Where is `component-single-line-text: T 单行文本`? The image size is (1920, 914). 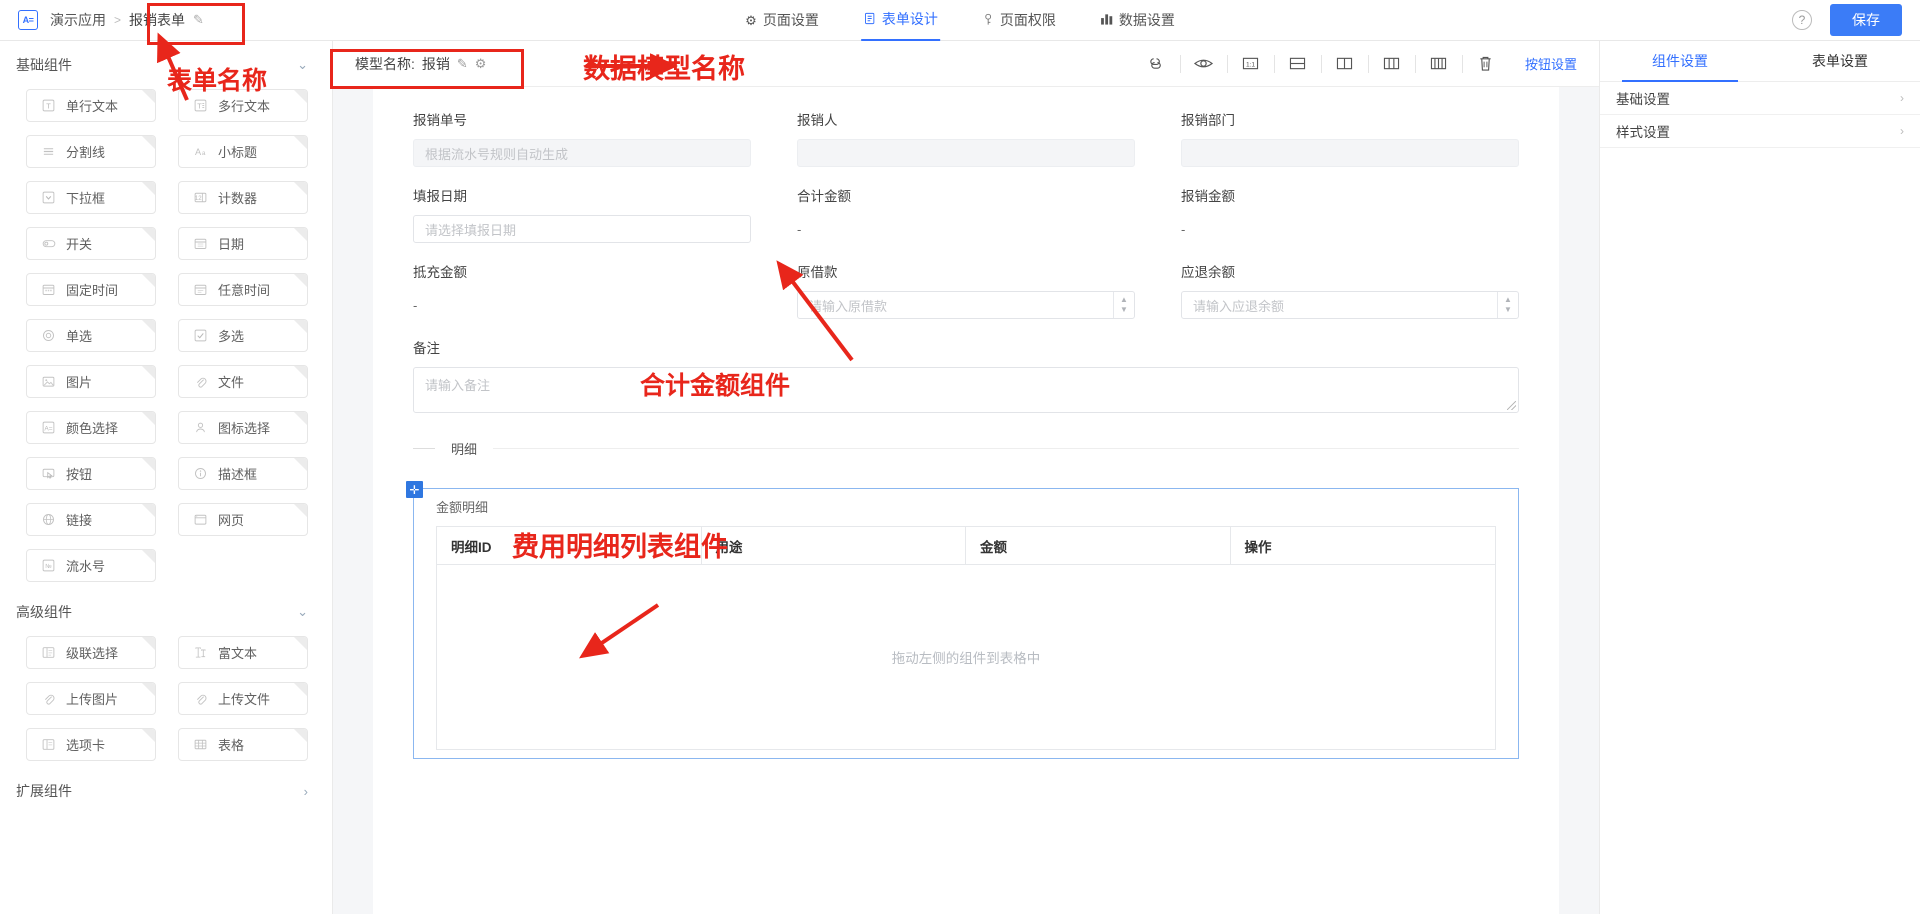
component-single-line-text: T 单行文本 is located at coordinates (91, 105).